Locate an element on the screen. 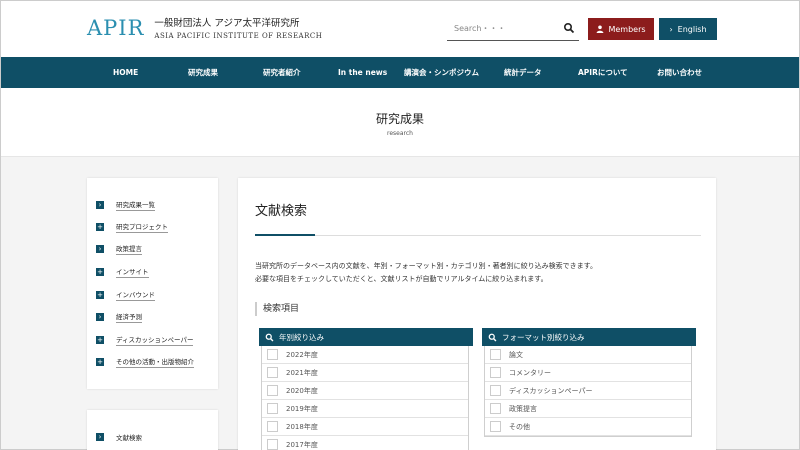 The image size is (800, 450). format-option: 政策提言 is located at coordinates (588, 409).